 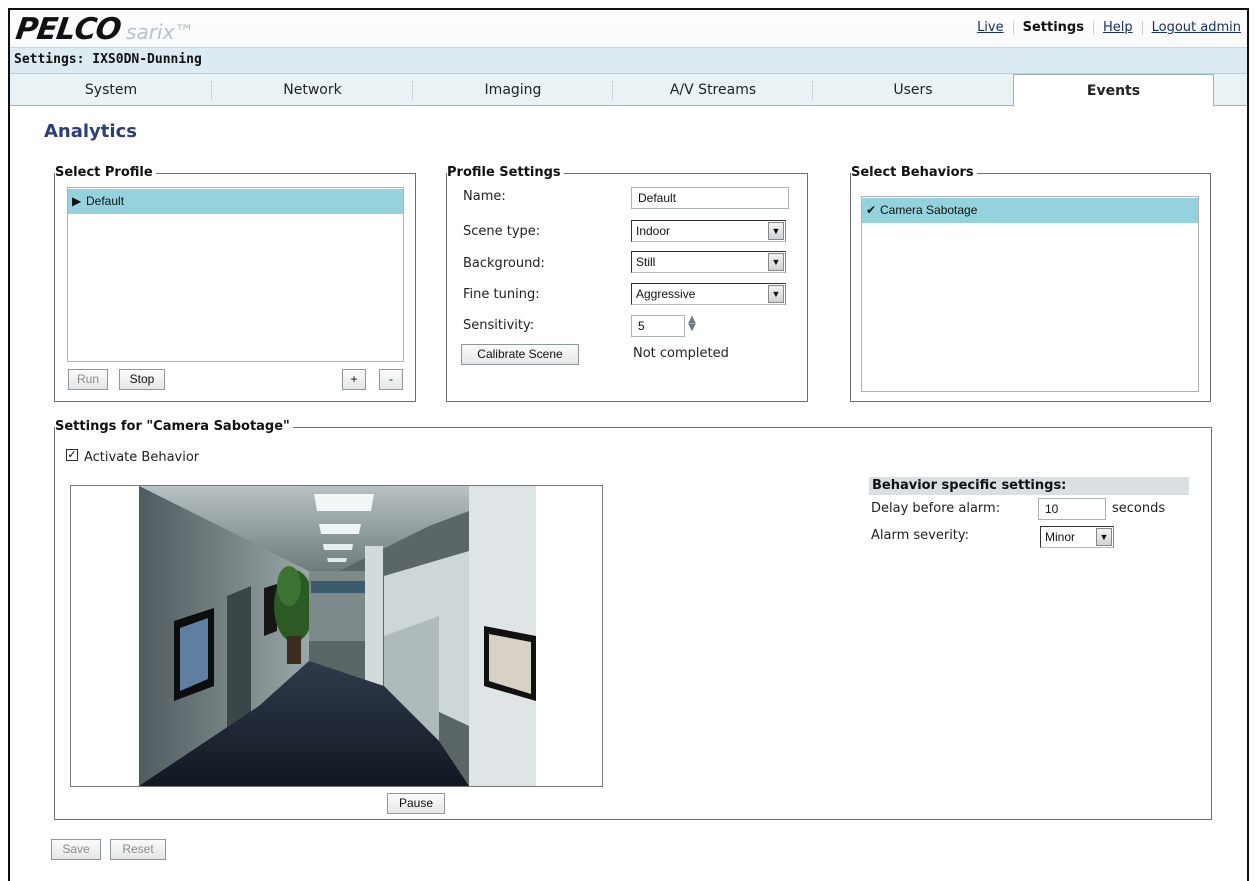 What do you see at coordinates (68, 29) in the screenshot?
I see `brand-name: PELCO` at bounding box center [68, 29].